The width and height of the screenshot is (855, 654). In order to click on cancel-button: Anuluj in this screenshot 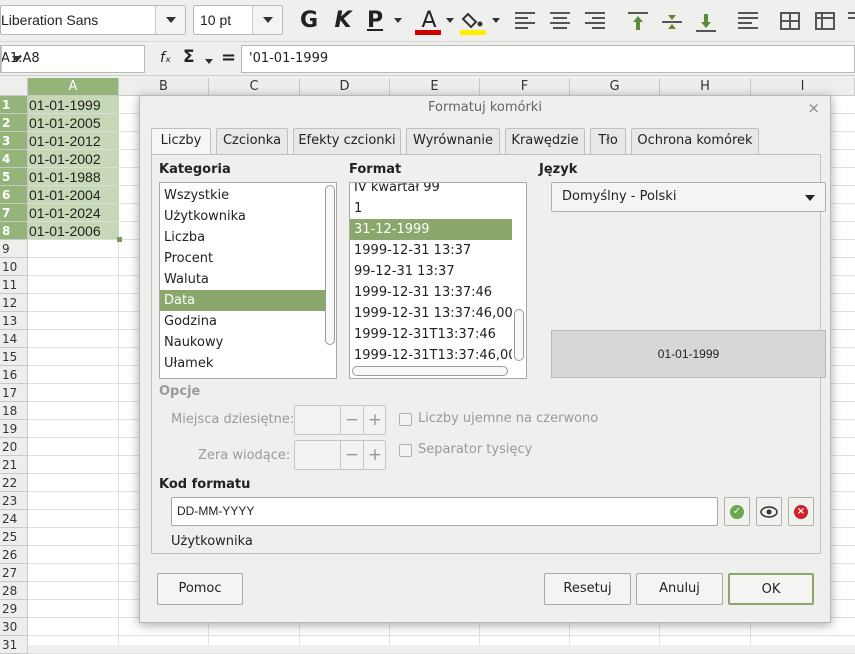, I will do `click(679, 589)`.